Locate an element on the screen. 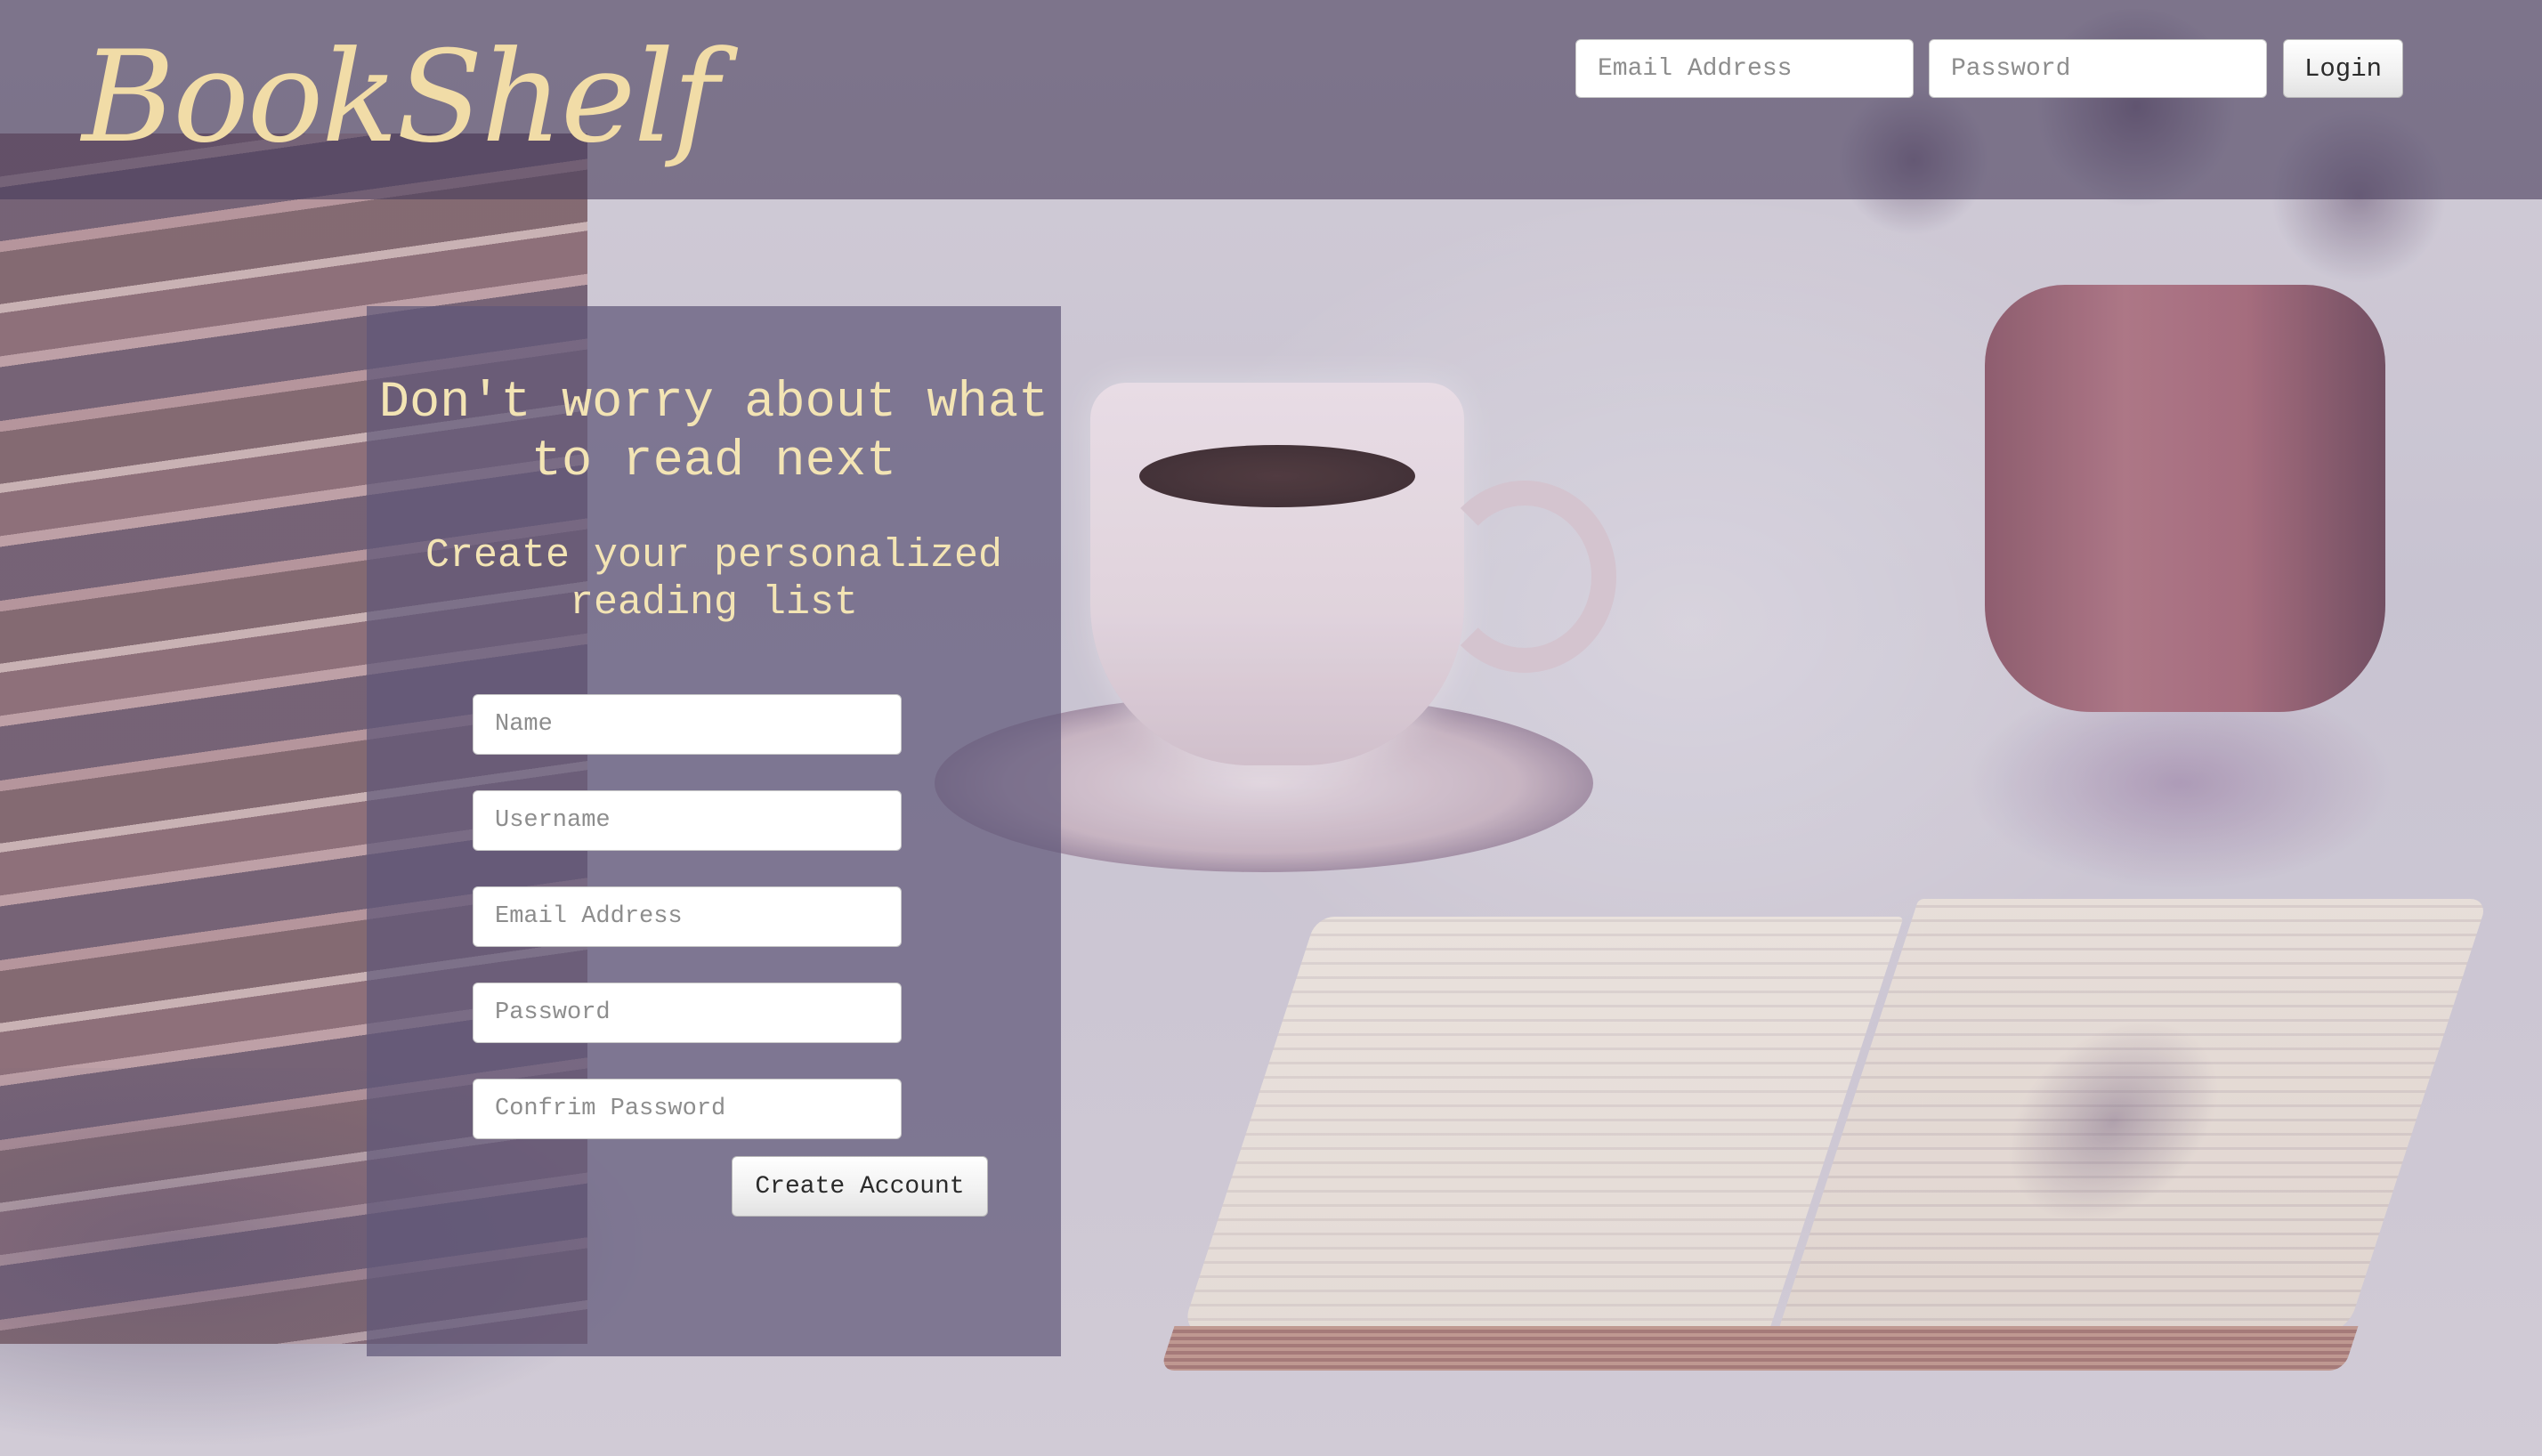 This screenshot has width=2542, height=1456. confirm-password-field is located at coordinates (687, 1109).